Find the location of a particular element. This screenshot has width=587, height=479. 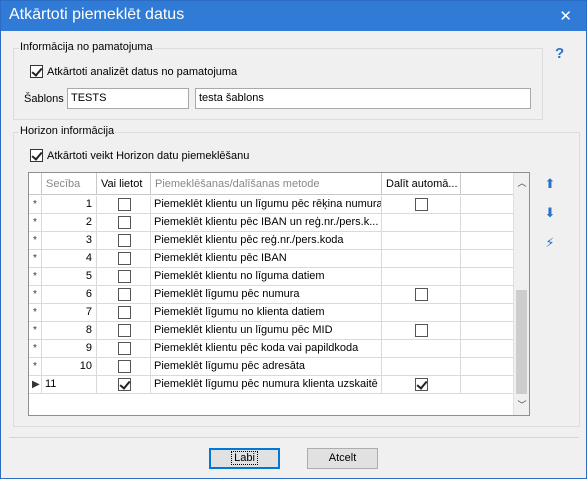

table-row: * 4 Piemeklēt klientu pēc IBAN is located at coordinates (271, 259).